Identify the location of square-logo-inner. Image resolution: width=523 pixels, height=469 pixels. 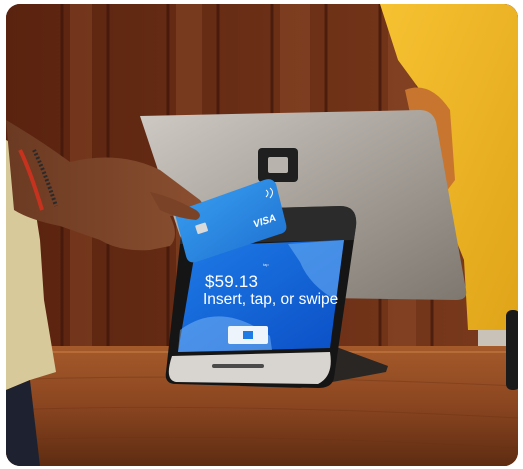
(278, 165).